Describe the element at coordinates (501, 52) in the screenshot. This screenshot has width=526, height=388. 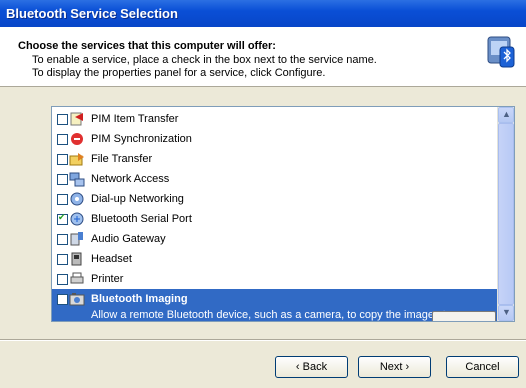
I see `bluetooth-computer-icon` at that location.